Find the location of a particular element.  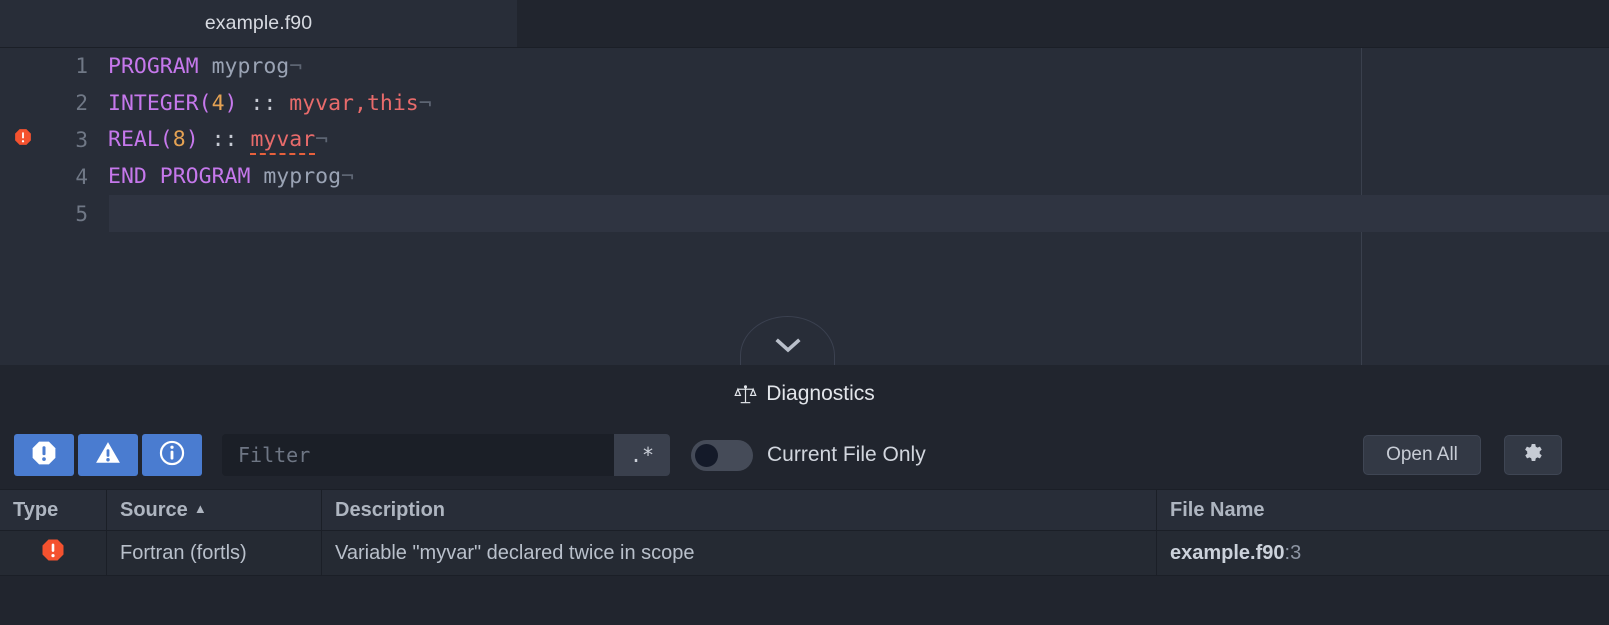

column-header-file-name-label: File Name is located at coordinates (1217, 509).